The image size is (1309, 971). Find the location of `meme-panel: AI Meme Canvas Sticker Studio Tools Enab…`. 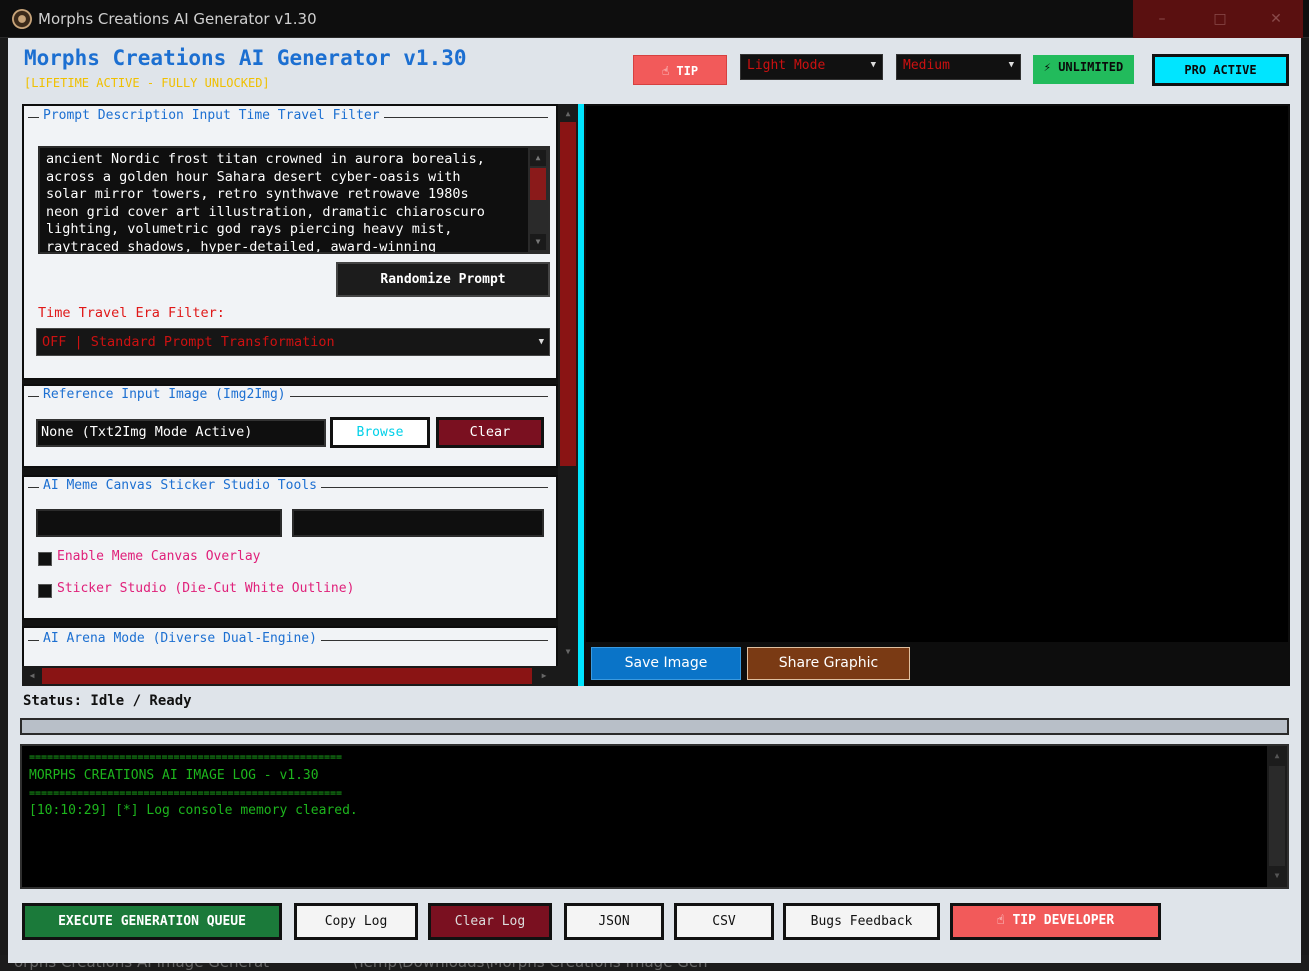

meme-panel: AI Meme Canvas Sticker Studio Tools Enab… is located at coordinates (290, 547).